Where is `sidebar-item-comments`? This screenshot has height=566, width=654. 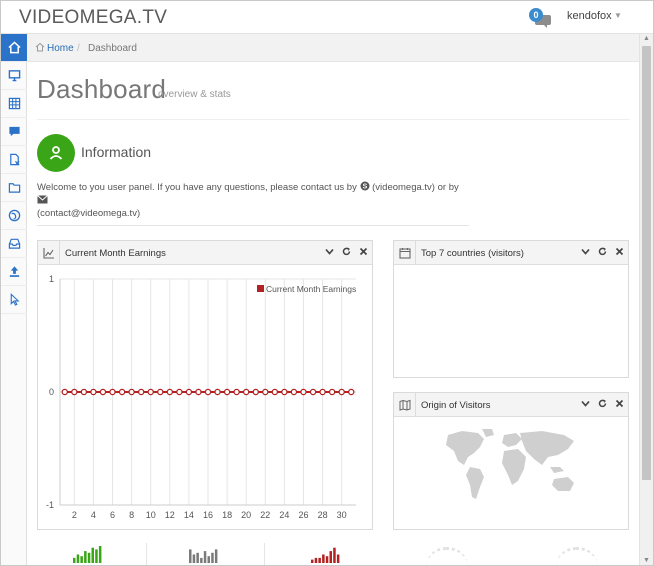 sidebar-item-comments is located at coordinates (14, 132).